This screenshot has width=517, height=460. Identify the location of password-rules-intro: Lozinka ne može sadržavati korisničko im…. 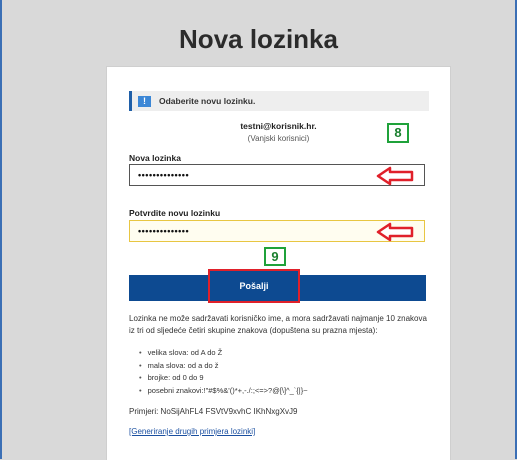
(278, 324).